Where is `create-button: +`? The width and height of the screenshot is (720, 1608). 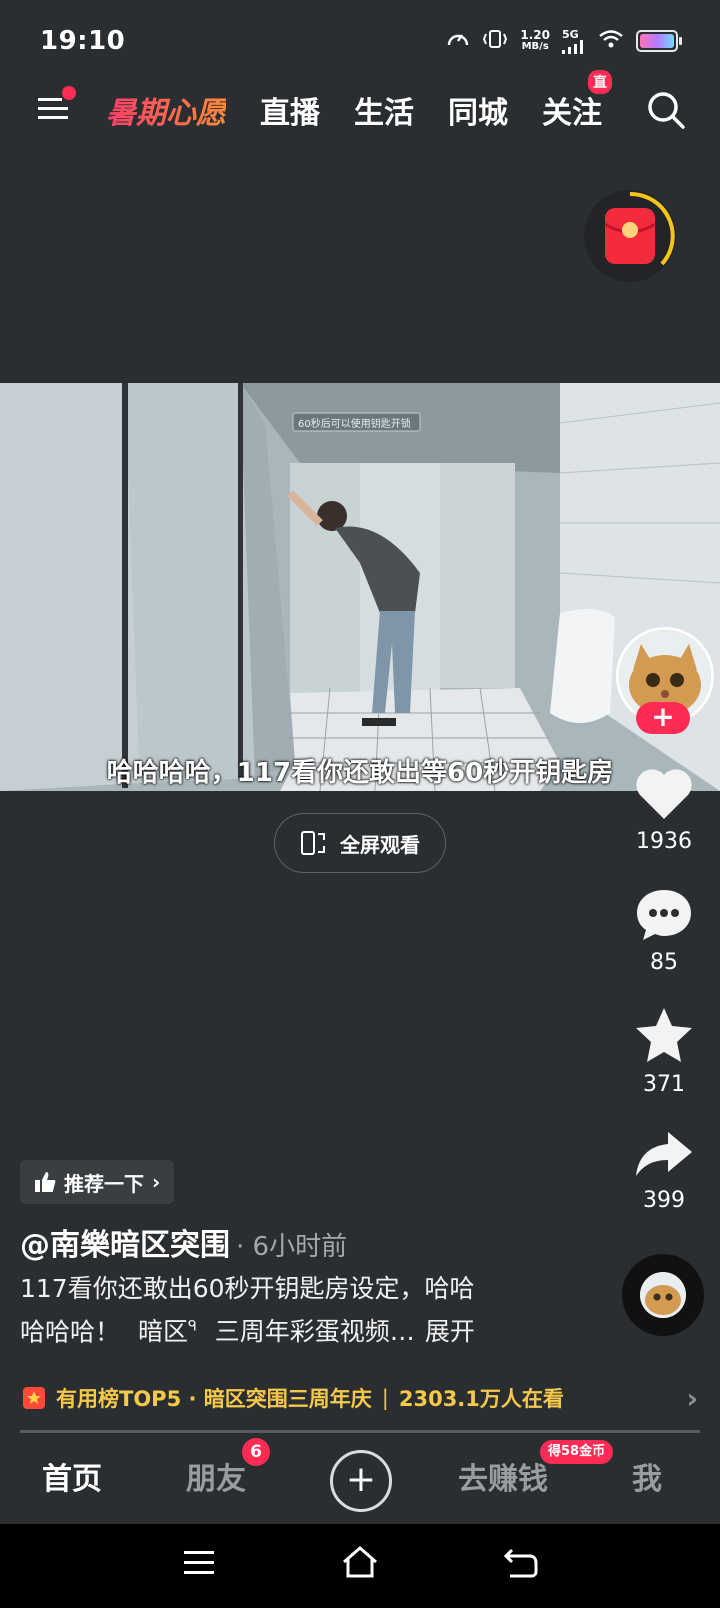
create-button: + is located at coordinates (361, 1481).